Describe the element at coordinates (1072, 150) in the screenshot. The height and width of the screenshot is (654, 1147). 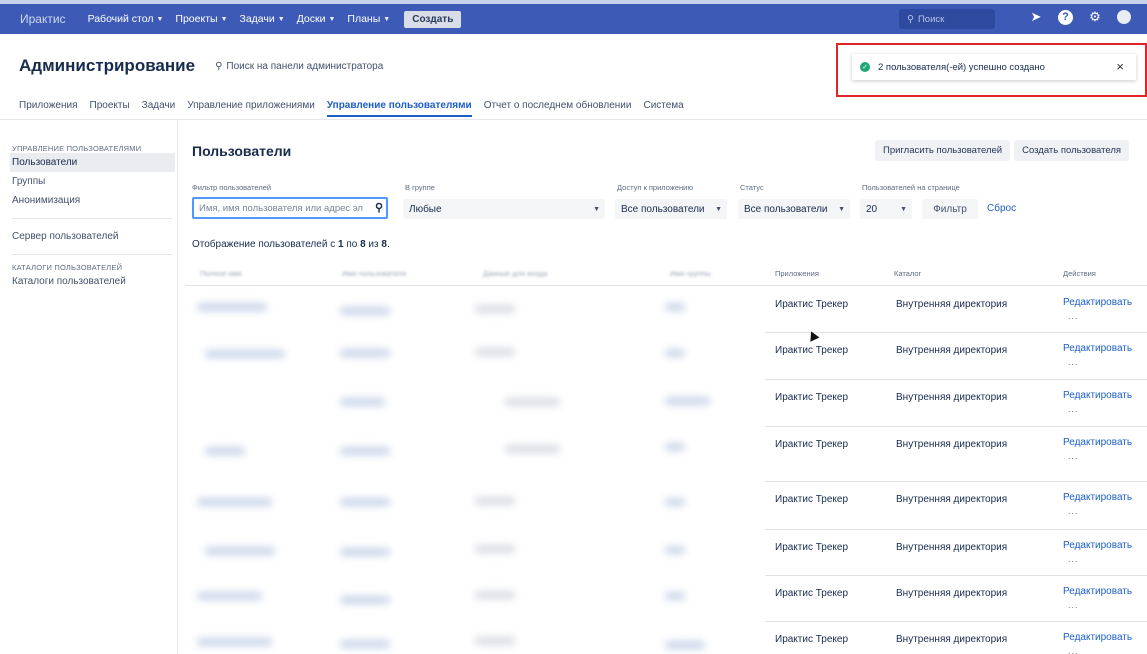
I see `create-user-button: Создать пользователя` at that location.